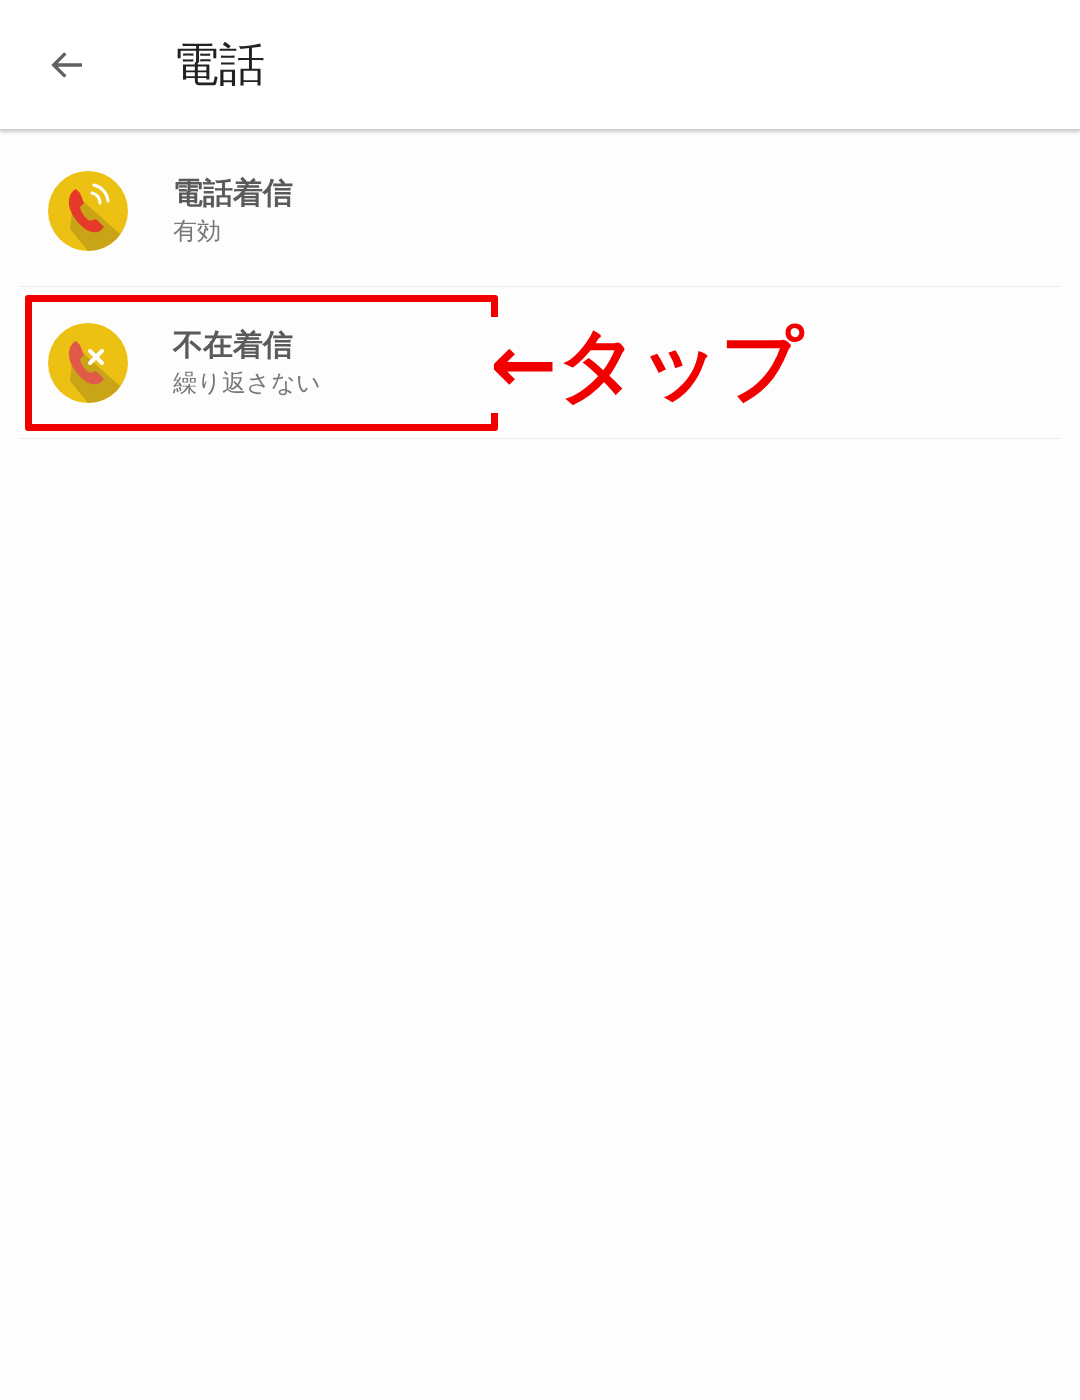 This screenshot has height=1400, width=1080. Describe the element at coordinates (219, 64) in the screenshot. I see `screen-title: 電話` at that location.